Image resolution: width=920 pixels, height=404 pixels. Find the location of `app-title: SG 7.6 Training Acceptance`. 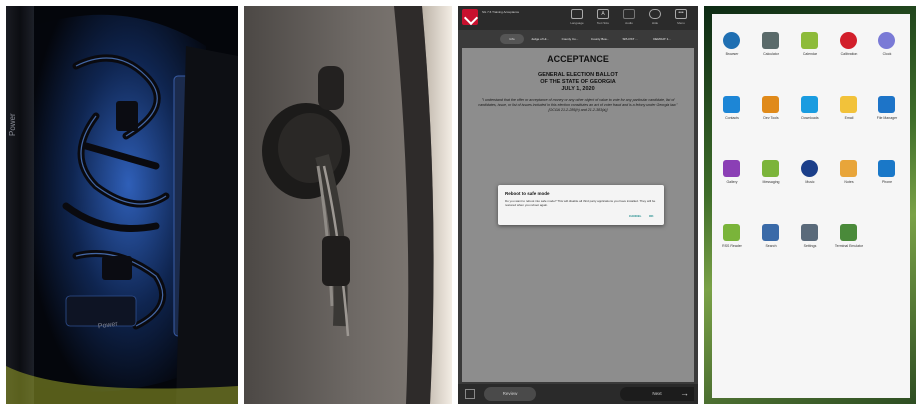

app-title: SG 7.6 Training Acceptance is located at coordinates (501, 12).